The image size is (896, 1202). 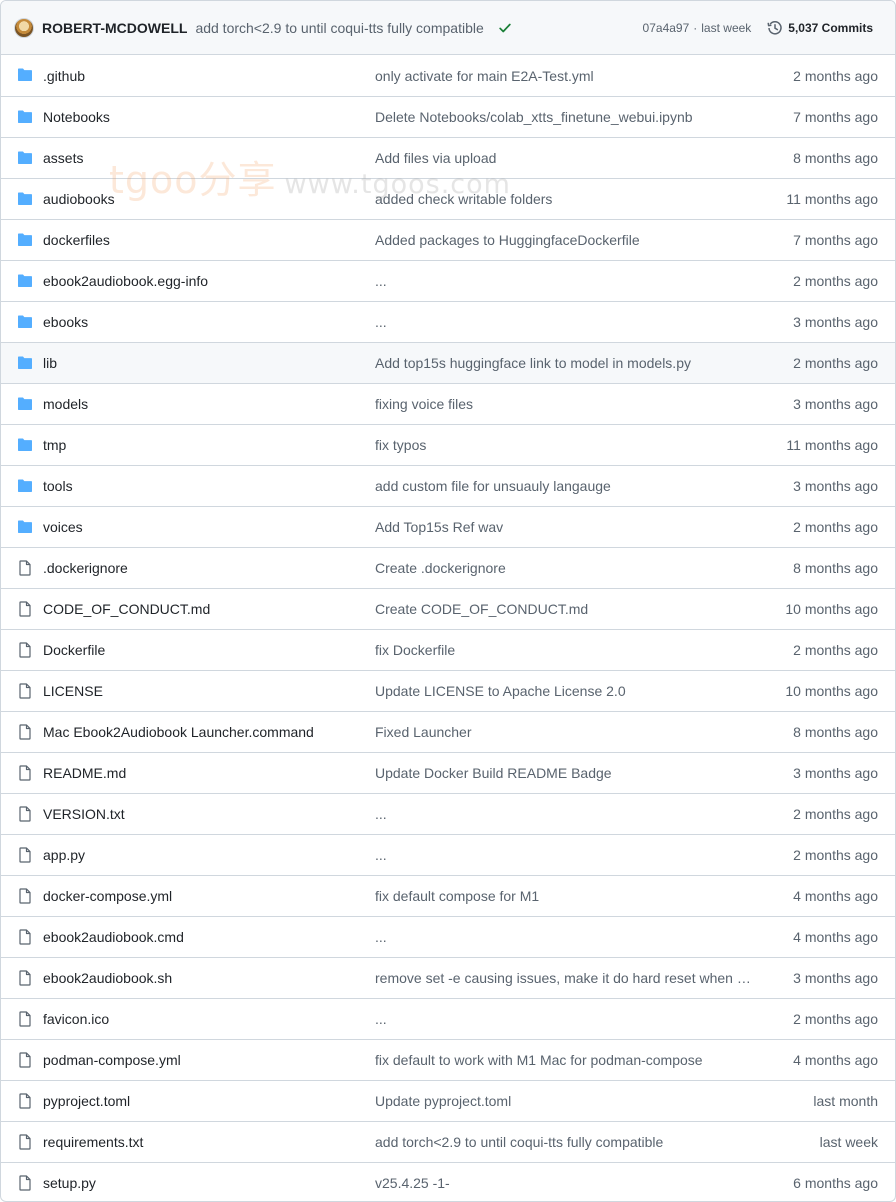 What do you see at coordinates (566, 1183) in the screenshot?
I see `commit-message-link: v25.4.25 -1-` at bounding box center [566, 1183].